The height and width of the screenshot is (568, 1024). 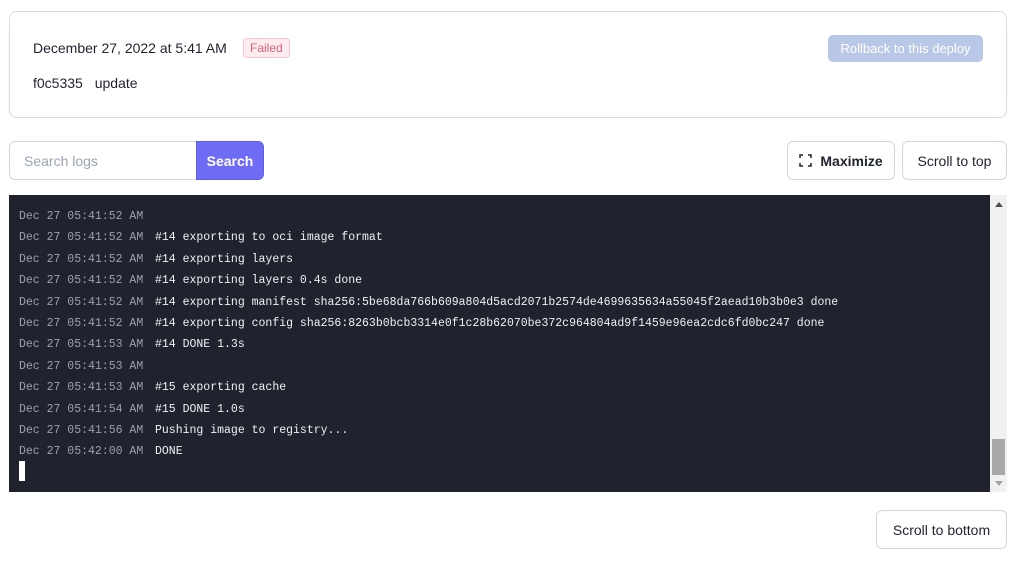 I want to click on scroll-thumb, so click(x=998, y=457).